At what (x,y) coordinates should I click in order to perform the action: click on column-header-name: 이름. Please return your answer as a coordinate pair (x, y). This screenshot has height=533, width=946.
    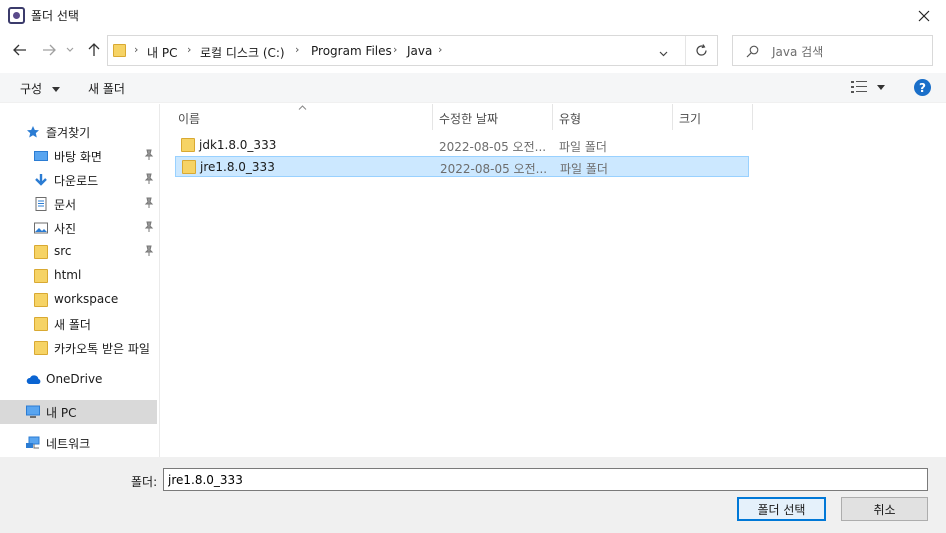
    Looking at the image, I should click on (189, 118).